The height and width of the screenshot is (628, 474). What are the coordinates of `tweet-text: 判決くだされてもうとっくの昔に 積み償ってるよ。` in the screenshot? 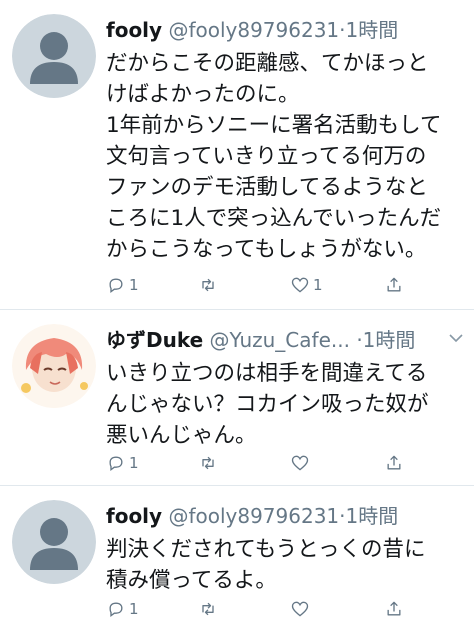 It's located at (286, 565).